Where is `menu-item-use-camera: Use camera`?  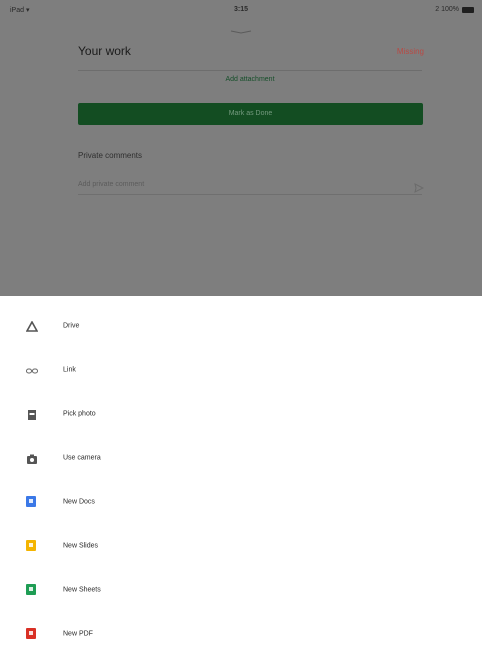
menu-item-use-camera: Use camera is located at coordinates (241, 458).